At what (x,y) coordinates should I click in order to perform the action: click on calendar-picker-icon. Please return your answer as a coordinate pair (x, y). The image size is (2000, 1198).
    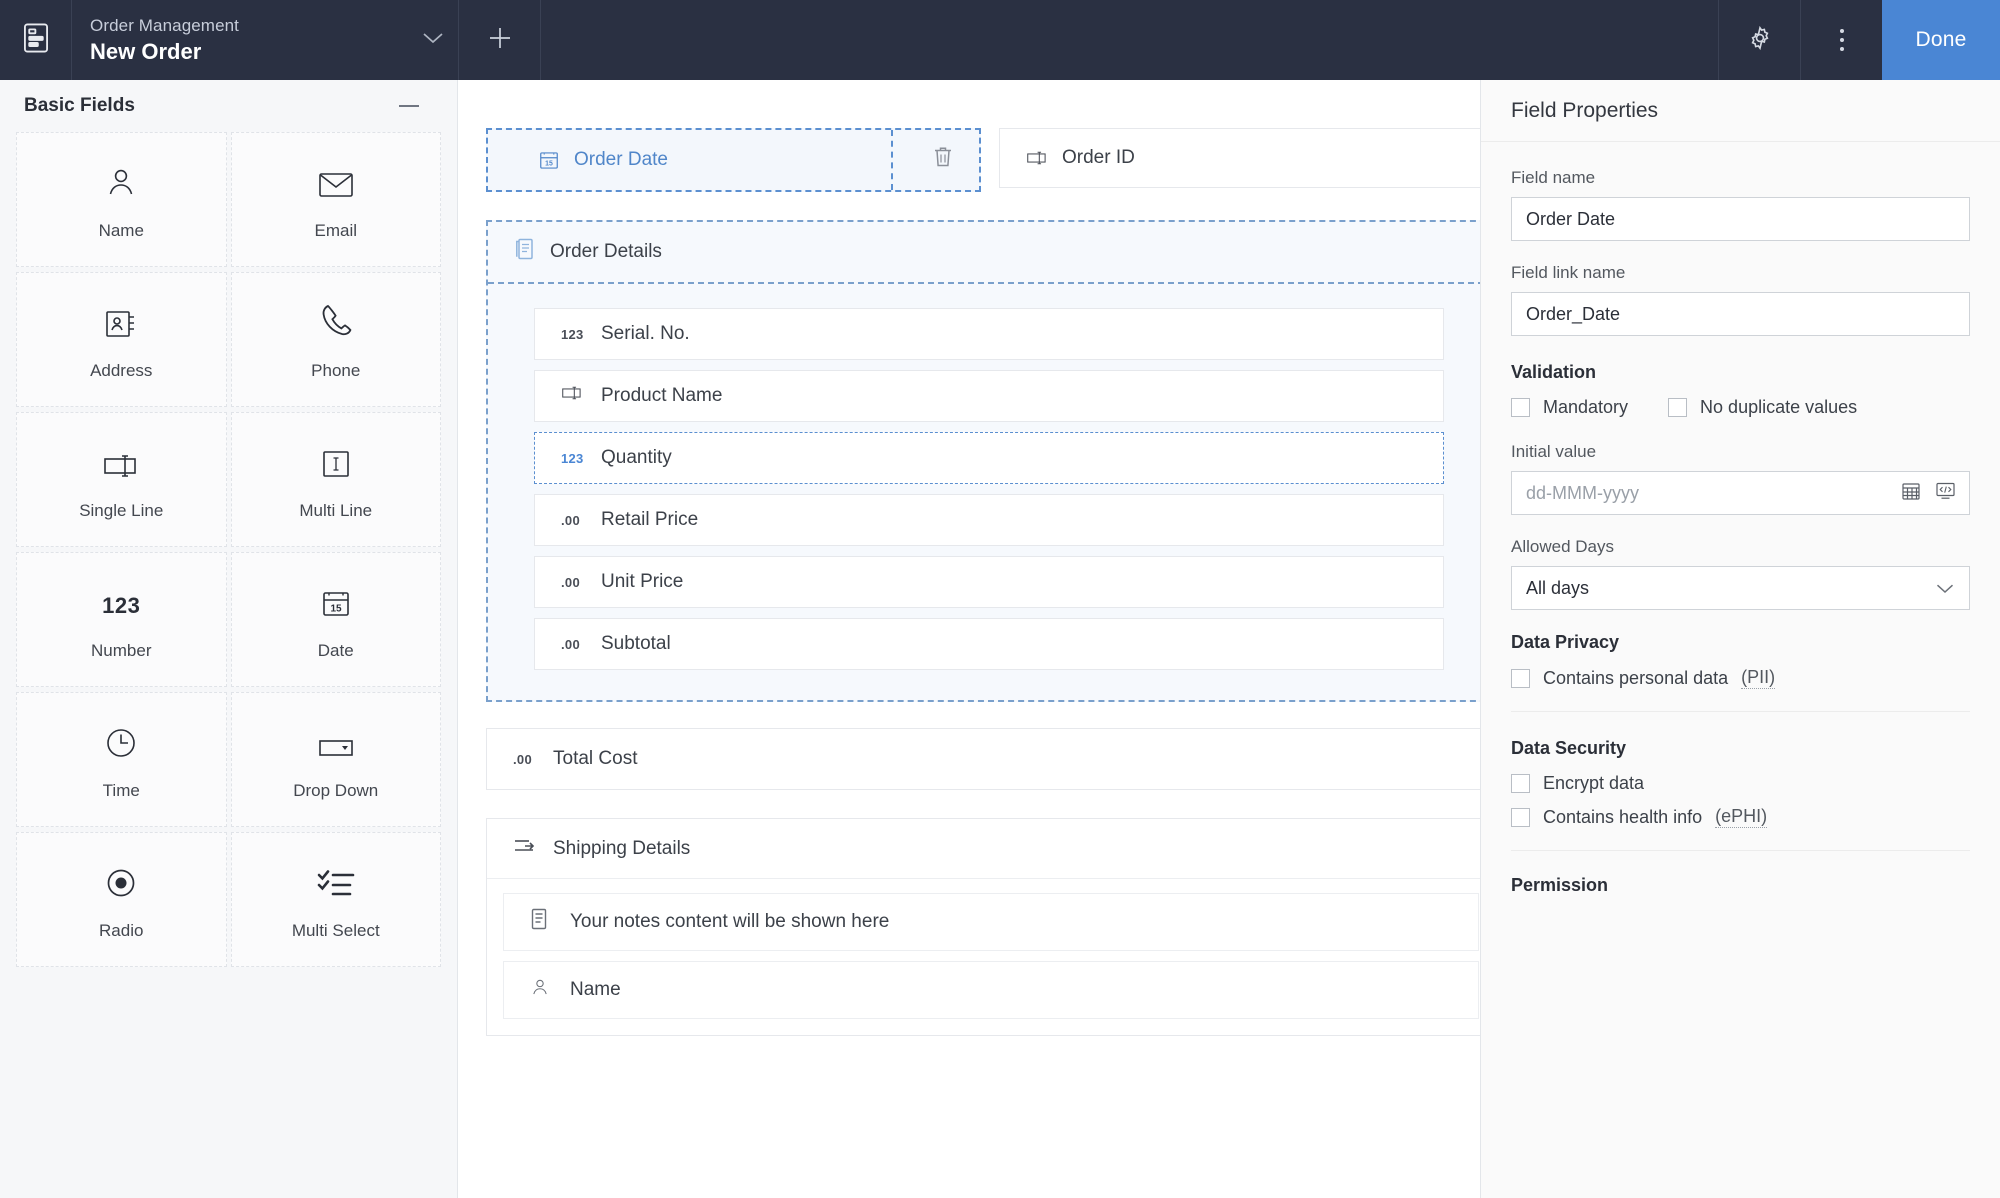
    Looking at the image, I should click on (1911, 493).